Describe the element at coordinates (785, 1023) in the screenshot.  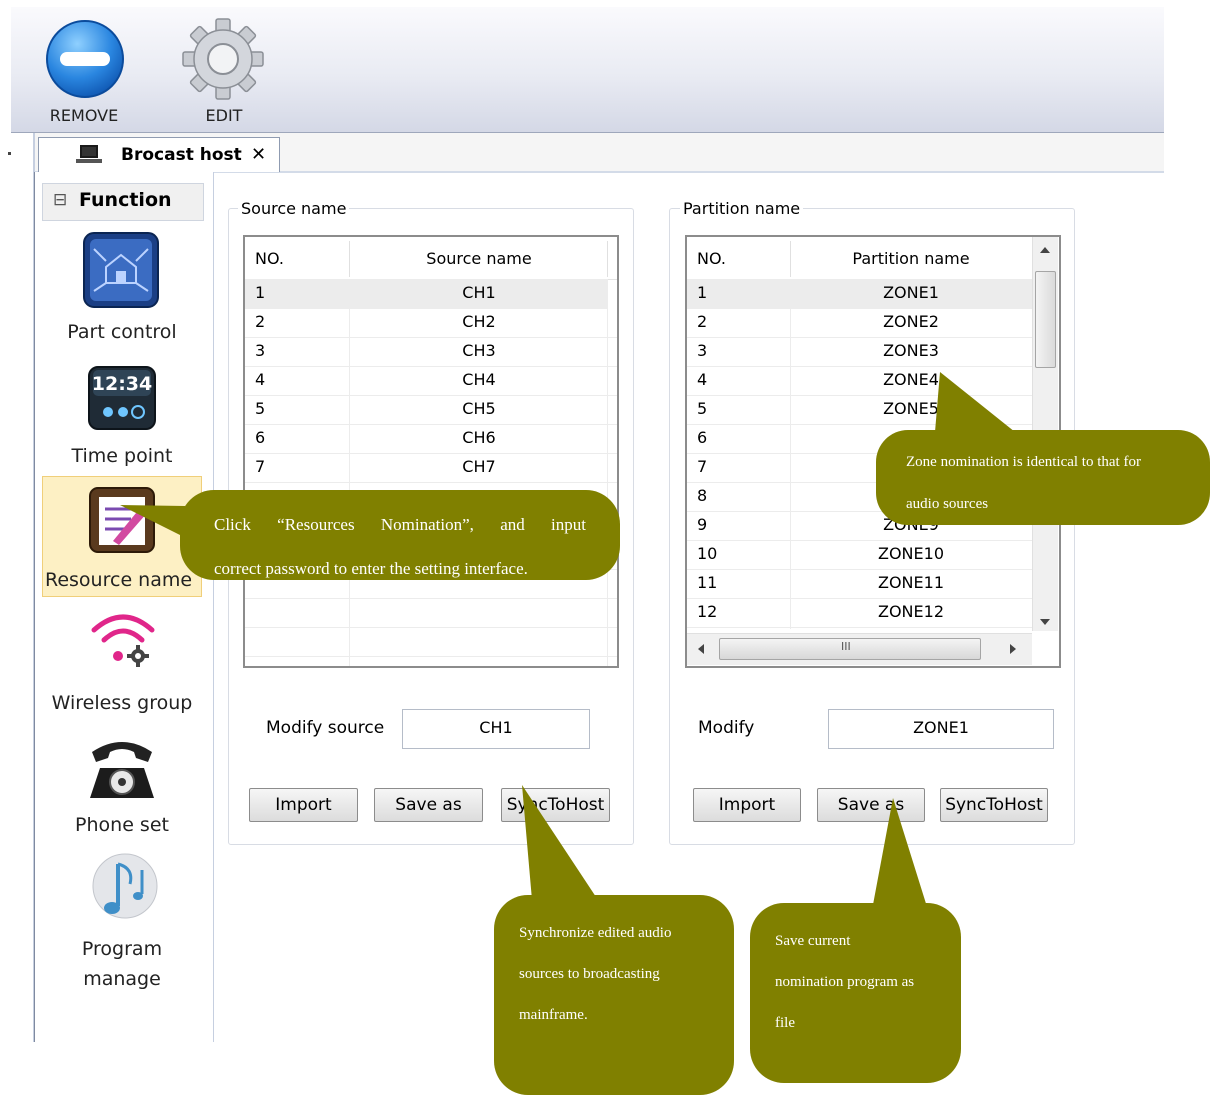
I see `save-callout-line3: file` at that location.